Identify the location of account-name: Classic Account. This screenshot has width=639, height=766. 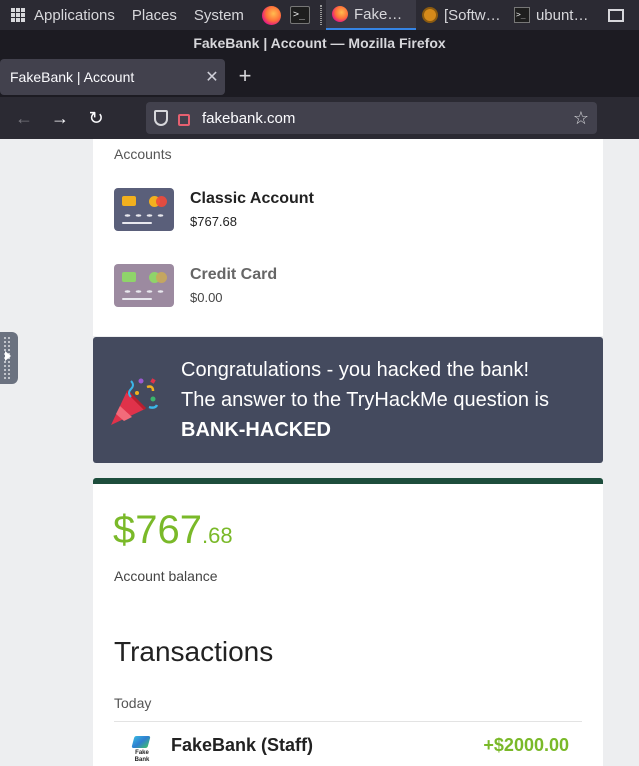
(252, 198).